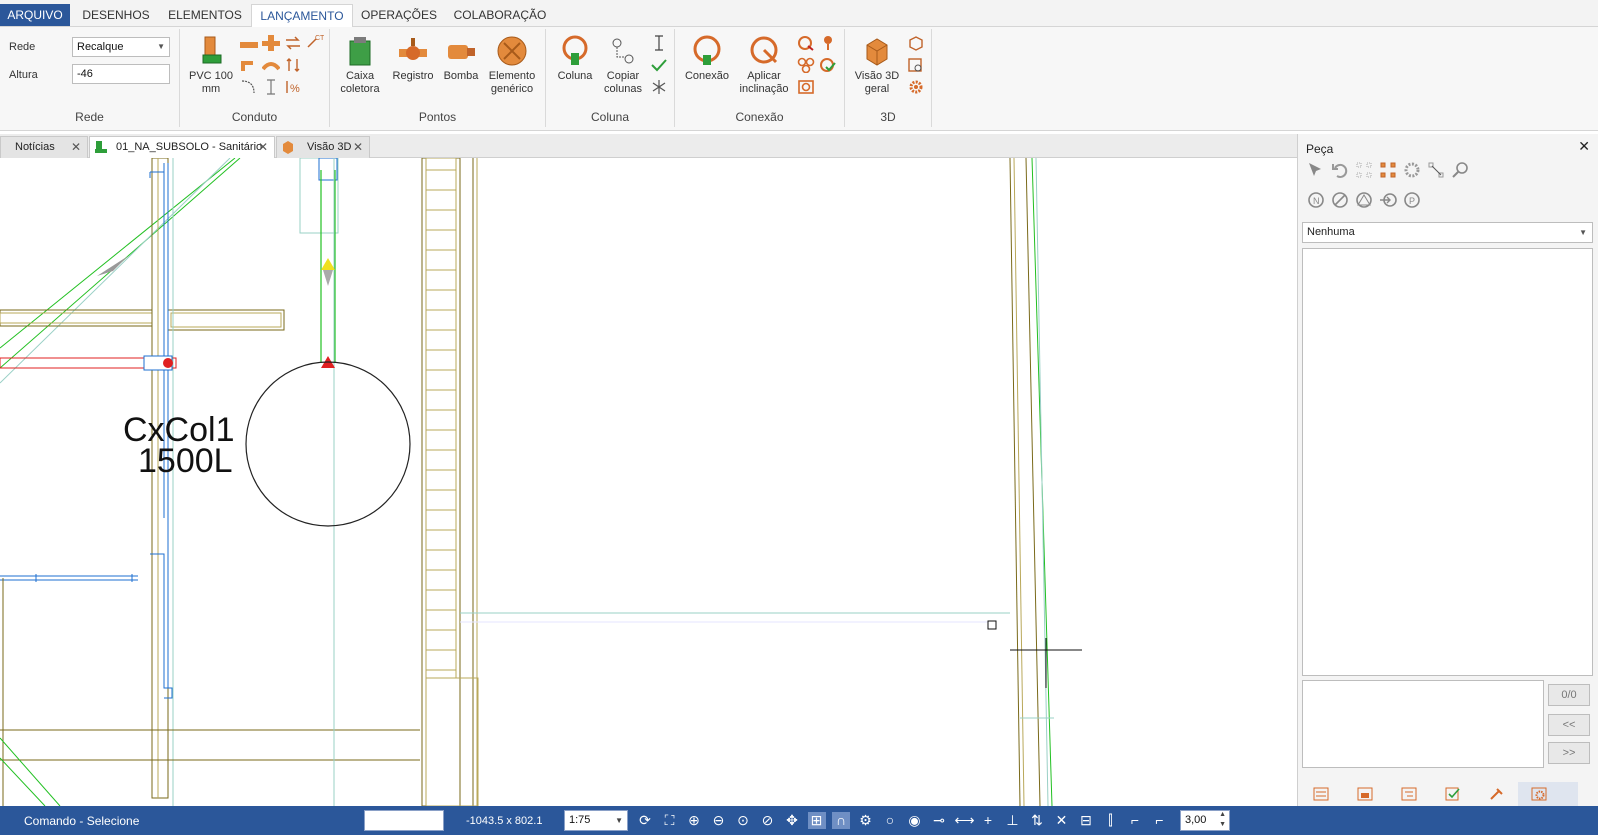 The image size is (1598, 835). I want to click on height-icon, so click(271, 87).